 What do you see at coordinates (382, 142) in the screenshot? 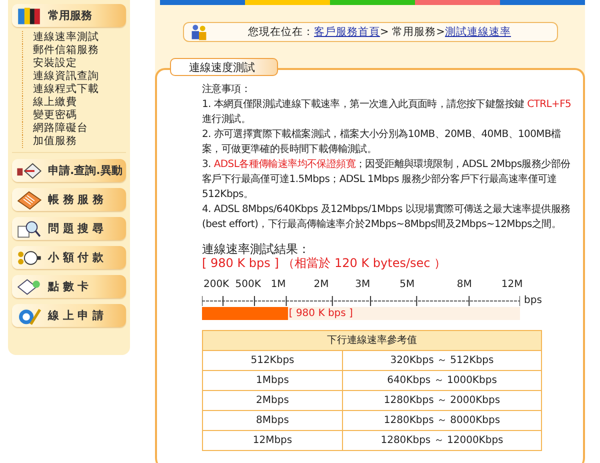
I see `note-paragraph: 2. 亦可選擇實際下載檔案測試，檔案大小分別為10MB、20MB、40MB、100MB檔案，可做更準確的長時間下載傳輸測試。` at bounding box center [382, 142].